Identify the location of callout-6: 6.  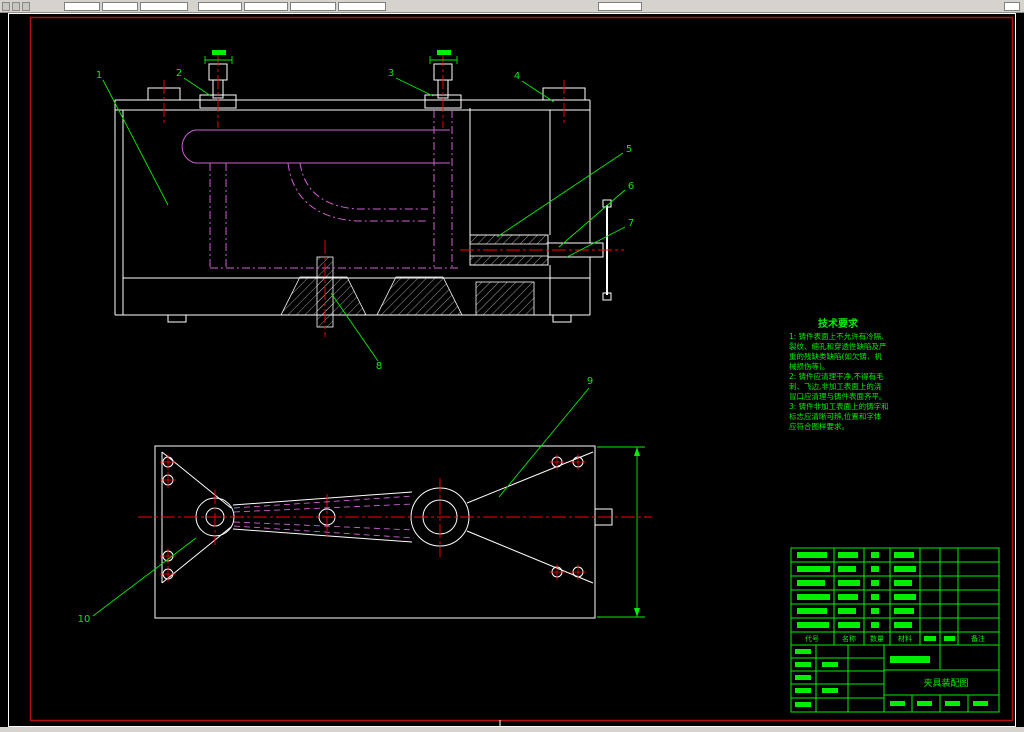
(631, 186).